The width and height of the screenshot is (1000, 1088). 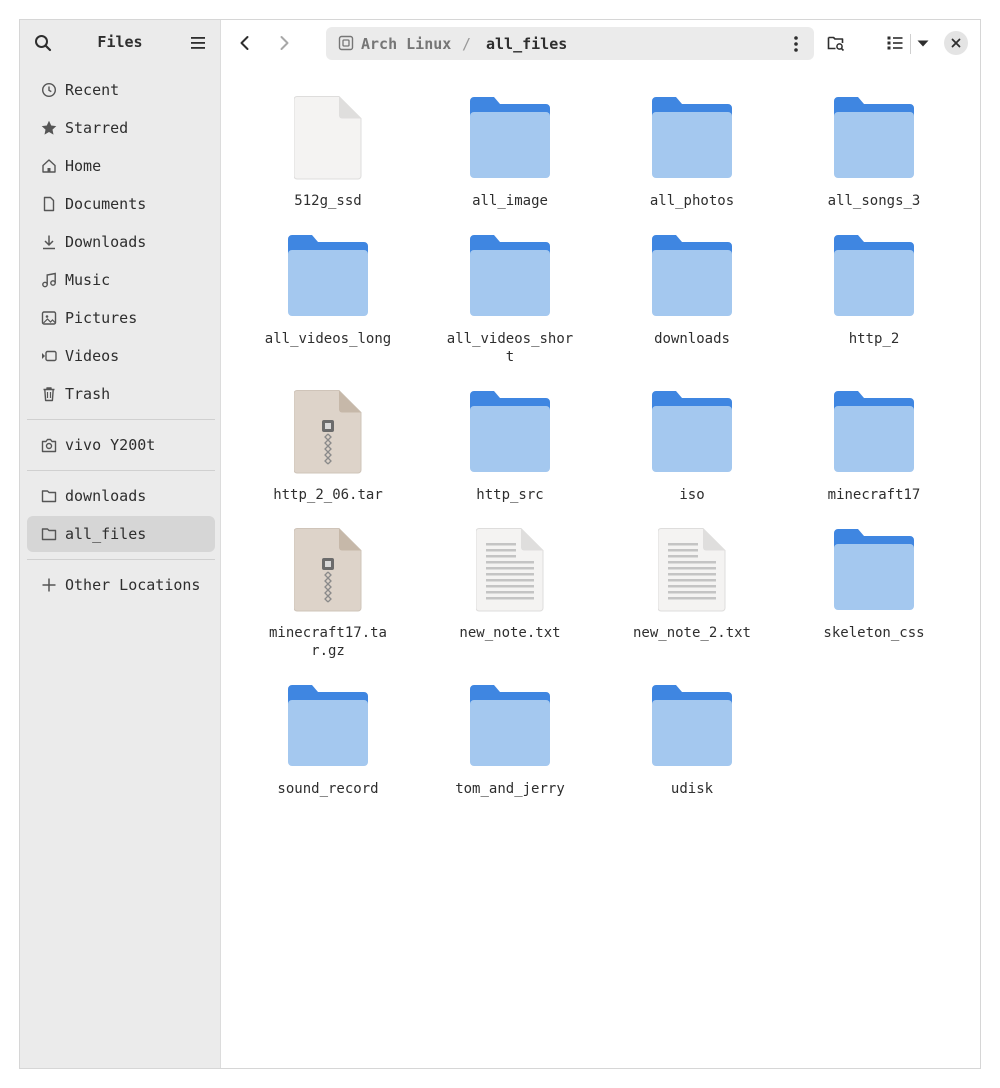 What do you see at coordinates (49, 445) in the screenshot?
I see `camera-icon` at bounding box center [49, 445].